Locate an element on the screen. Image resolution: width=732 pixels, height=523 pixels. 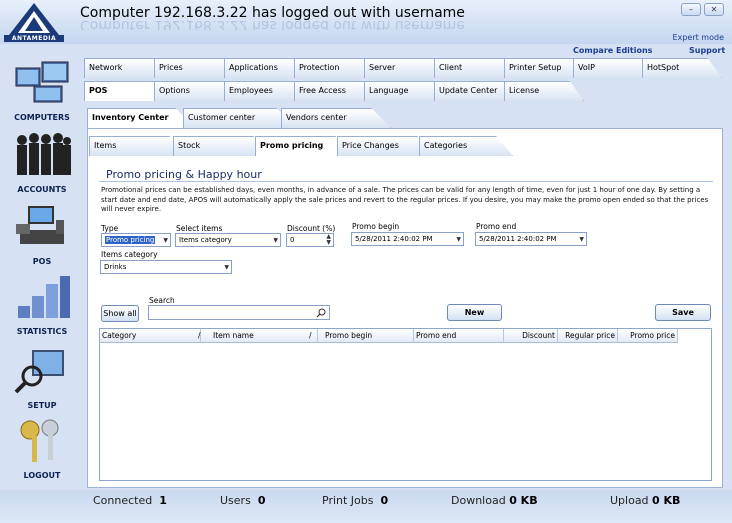
sidebar-item-computers: COMPUTERS is located at coordinates (42, 90).